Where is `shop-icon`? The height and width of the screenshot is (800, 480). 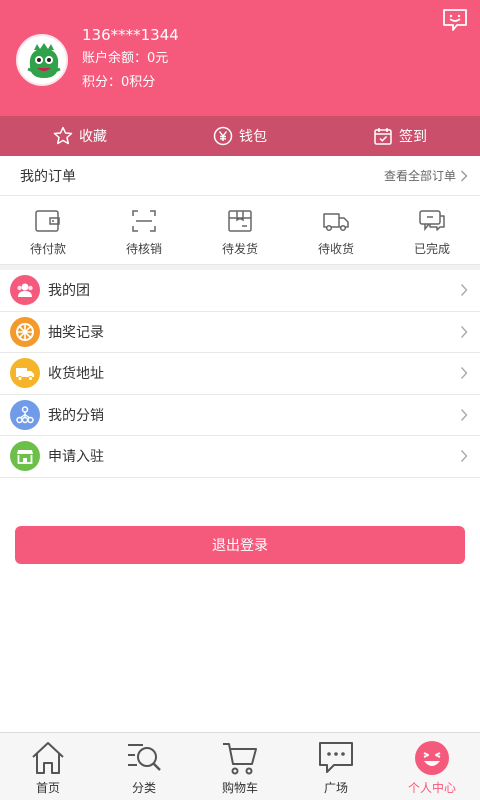 shop-icon is located at coordinates (25, 456).